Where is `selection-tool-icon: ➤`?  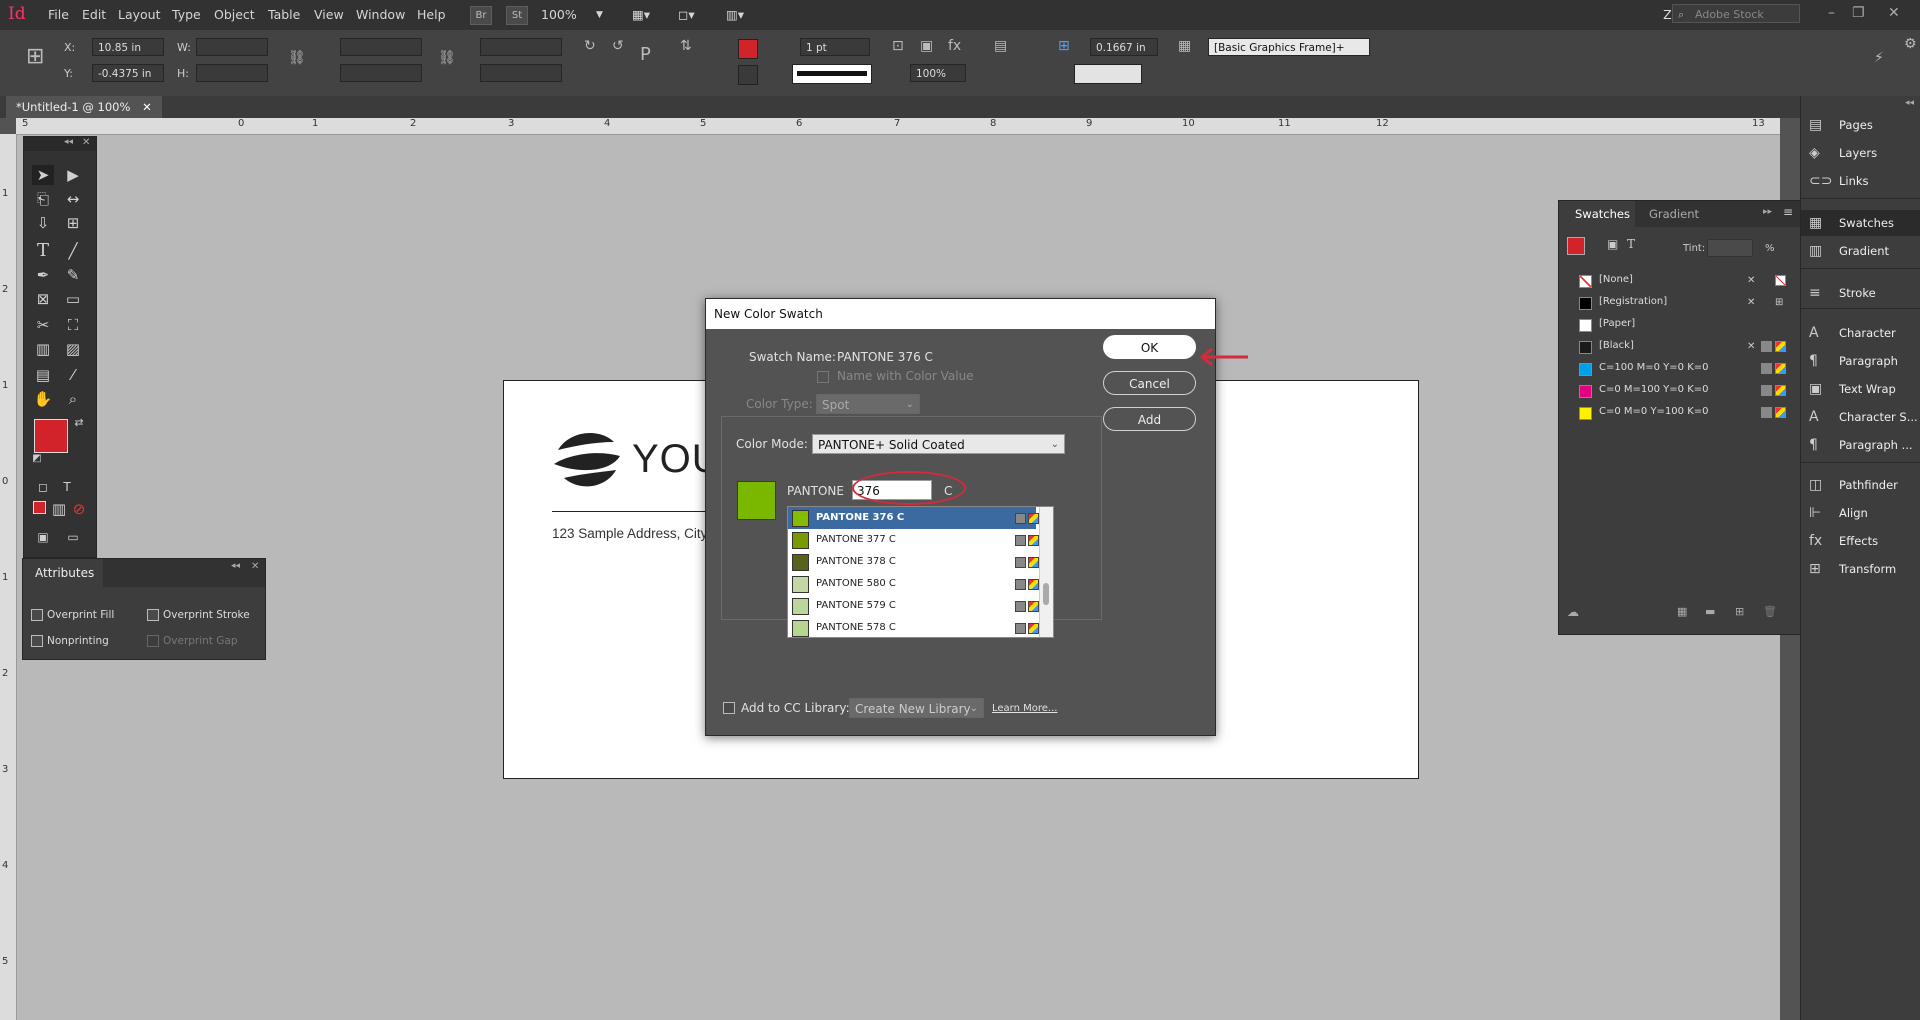 selection-tool-icon: ➤ is located at coordinates (43, 175).